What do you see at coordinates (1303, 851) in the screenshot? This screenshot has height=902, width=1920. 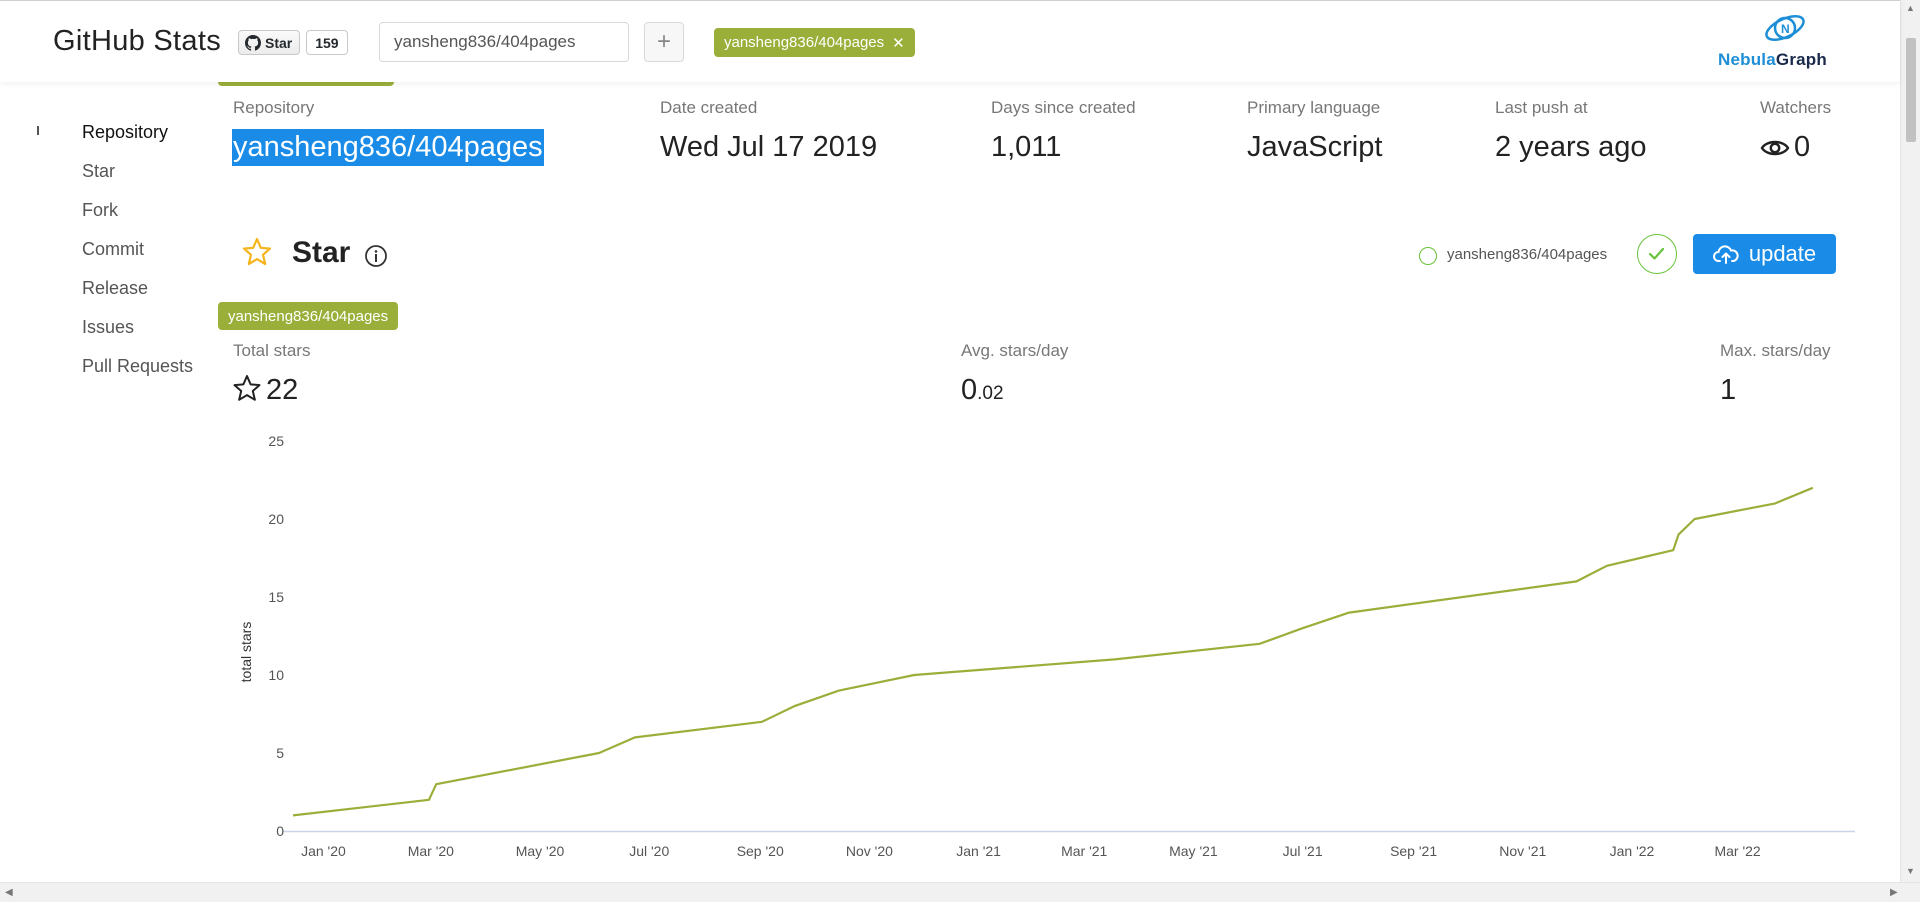 I see `x-tick-label: Jul '21` at bounding box center [1303, 851].